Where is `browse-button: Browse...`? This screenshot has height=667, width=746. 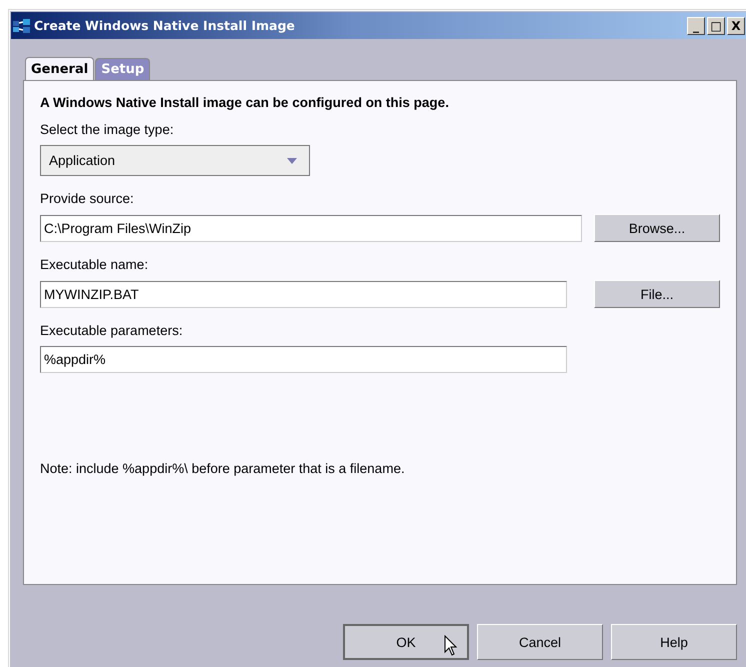 browse-button: Browse... is located at coordinates (657, 228).